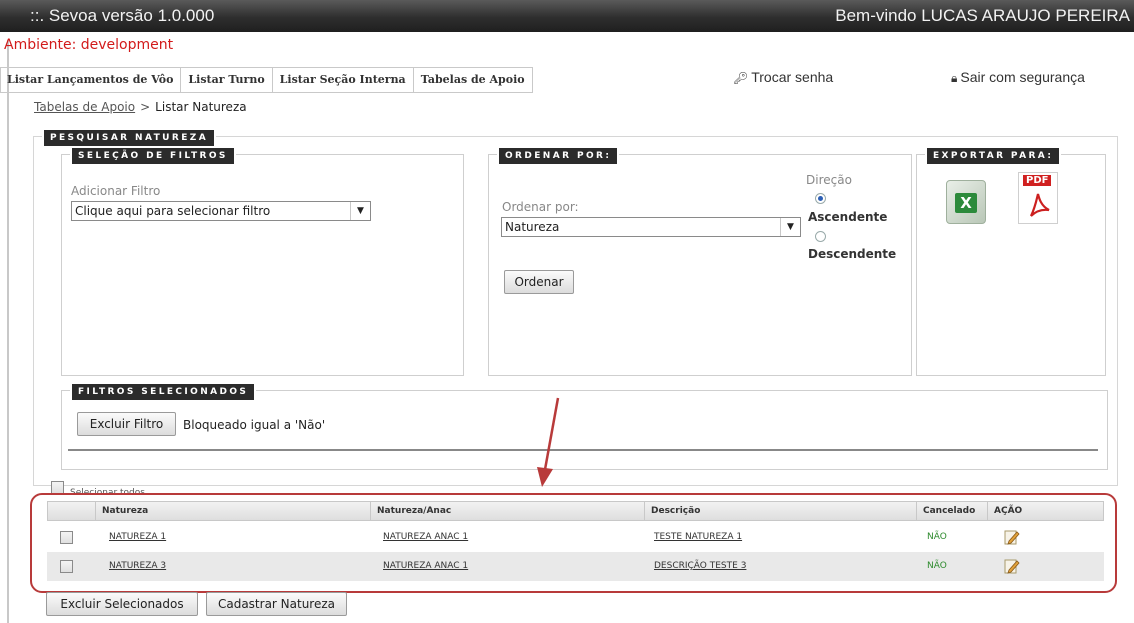 The width and height of the screenshot is (1134, 623). Describe the element at coordinates (1037, 180) in the screenshot. I see `pdf-tag: PDF` at that location.